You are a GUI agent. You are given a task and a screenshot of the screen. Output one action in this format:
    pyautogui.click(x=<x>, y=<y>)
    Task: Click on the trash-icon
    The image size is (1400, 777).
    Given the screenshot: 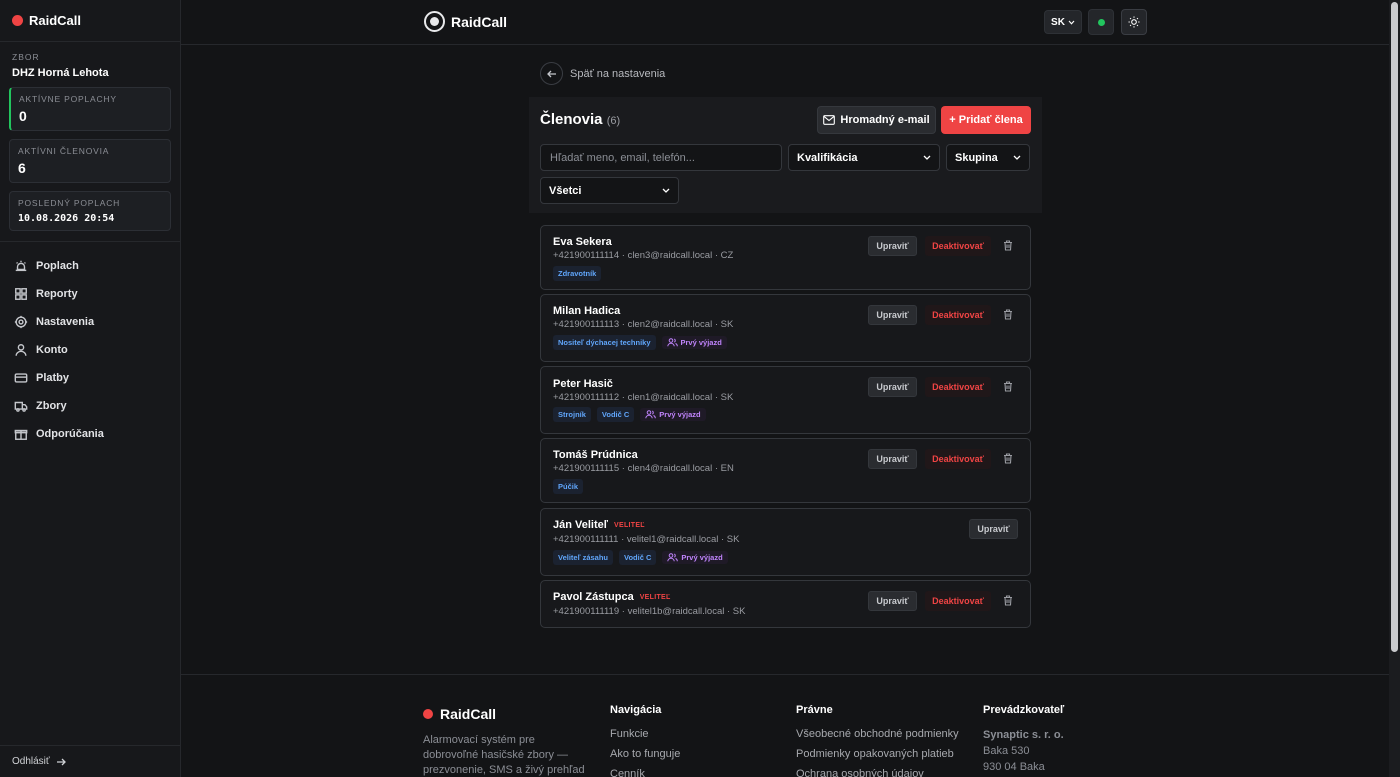 What is the action you would take?
    pyautogui.click(x=1008, y=314)
    